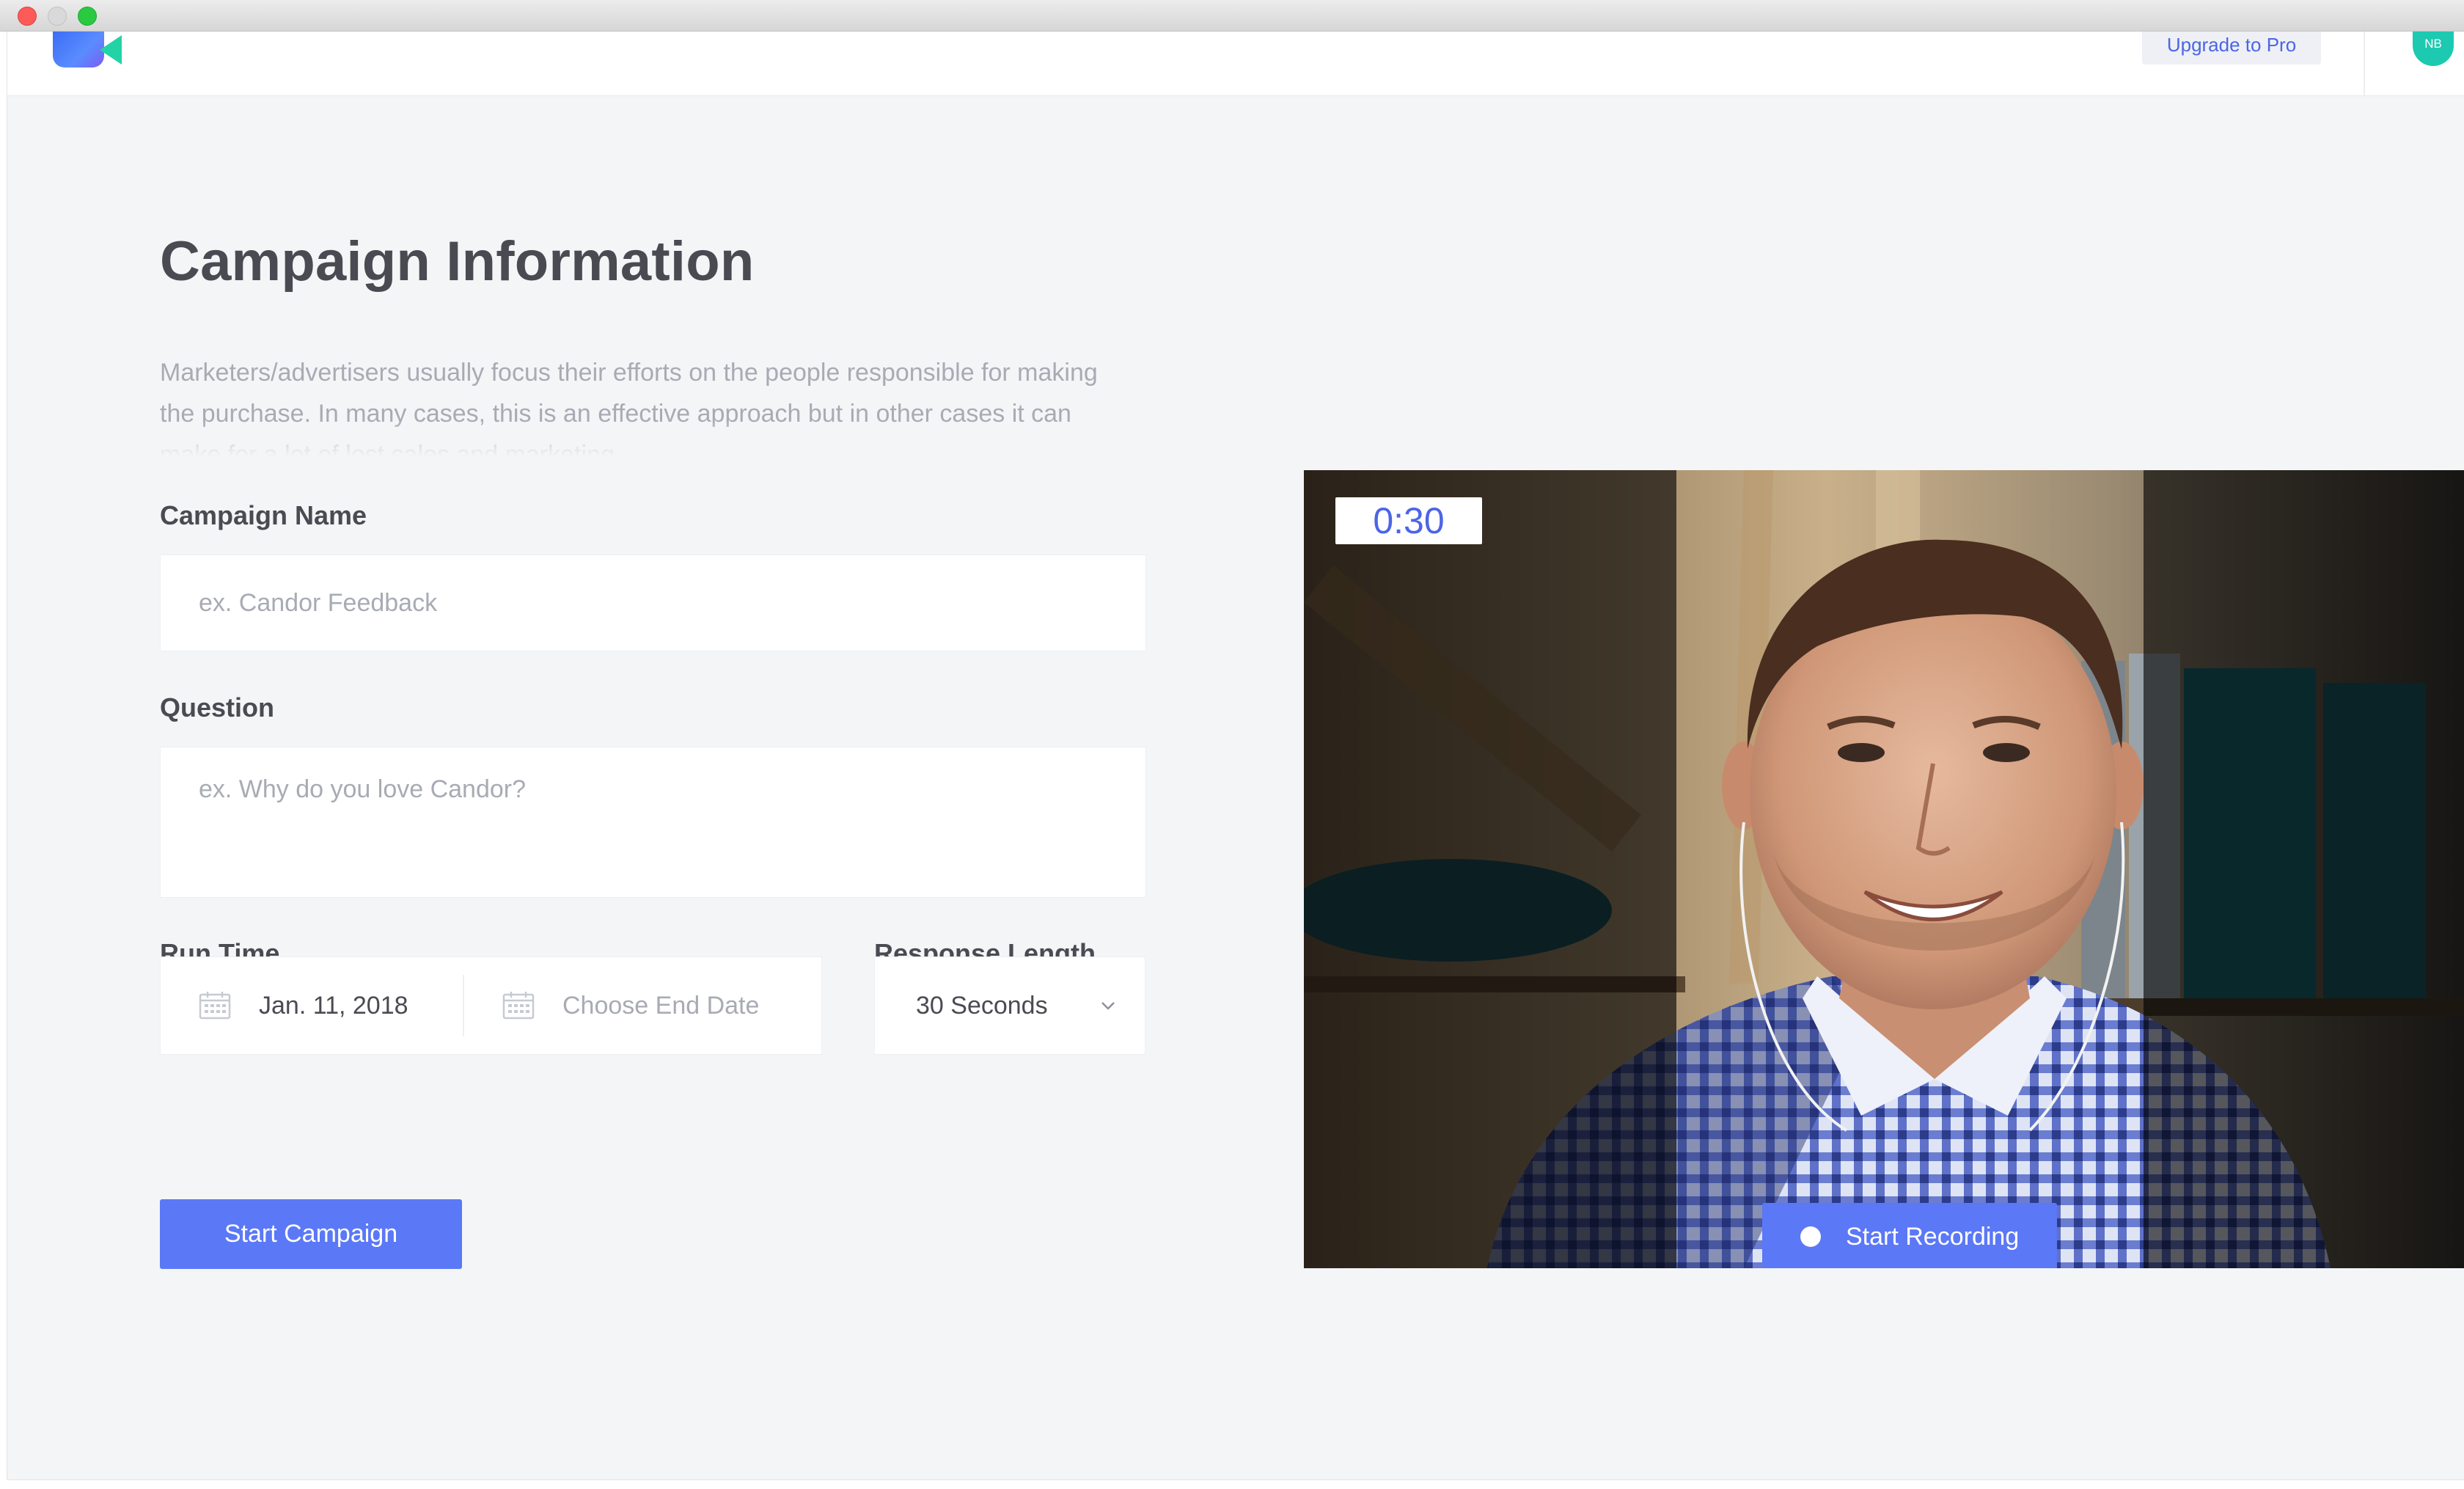  Describe the element at coordinates (1108, 1006) in the screenshot. I see `chevron-down-icon` at that location.